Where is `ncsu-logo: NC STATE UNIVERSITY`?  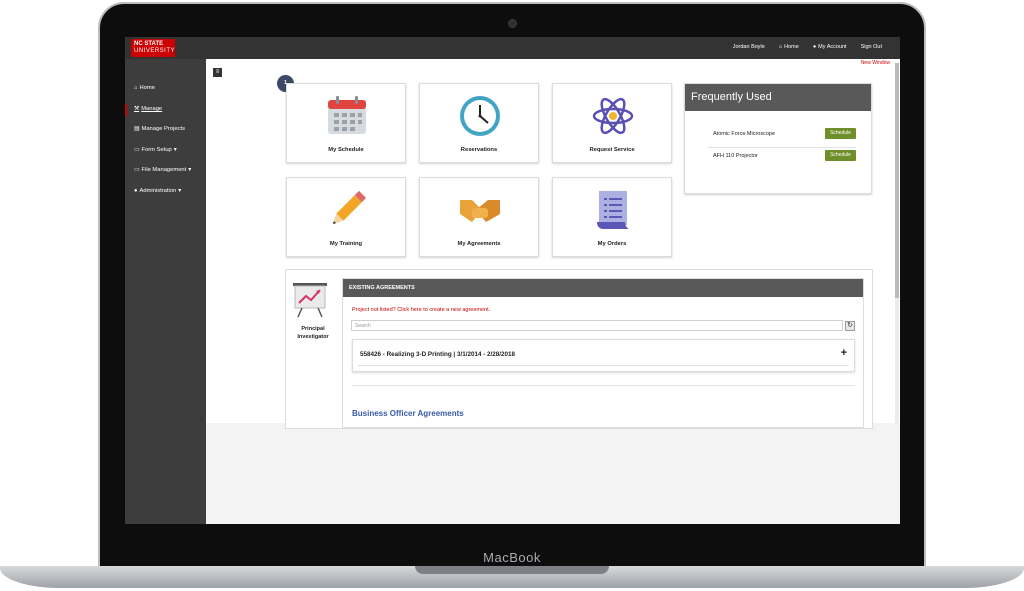
ncsu-logo: NC STATE UNIVERSITY is located at coordinates (153, 48).